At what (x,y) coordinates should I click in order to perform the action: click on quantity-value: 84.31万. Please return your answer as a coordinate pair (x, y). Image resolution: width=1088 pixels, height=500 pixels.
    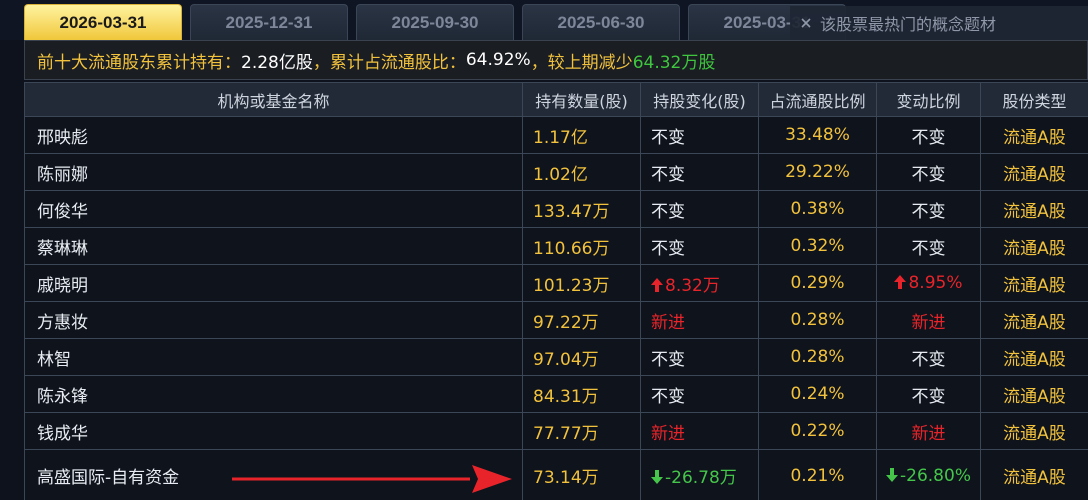
    Looking at the image, I should click on (566, 396).